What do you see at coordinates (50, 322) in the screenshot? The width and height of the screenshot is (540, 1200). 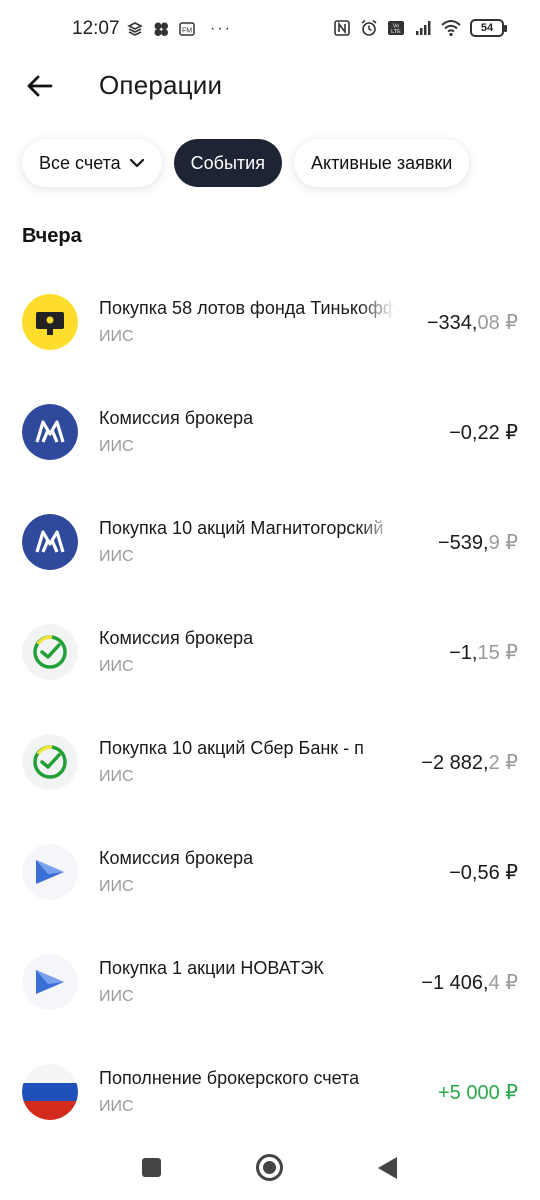 I see `tinkoff-fund-logo` at bounding box center [50, 322].